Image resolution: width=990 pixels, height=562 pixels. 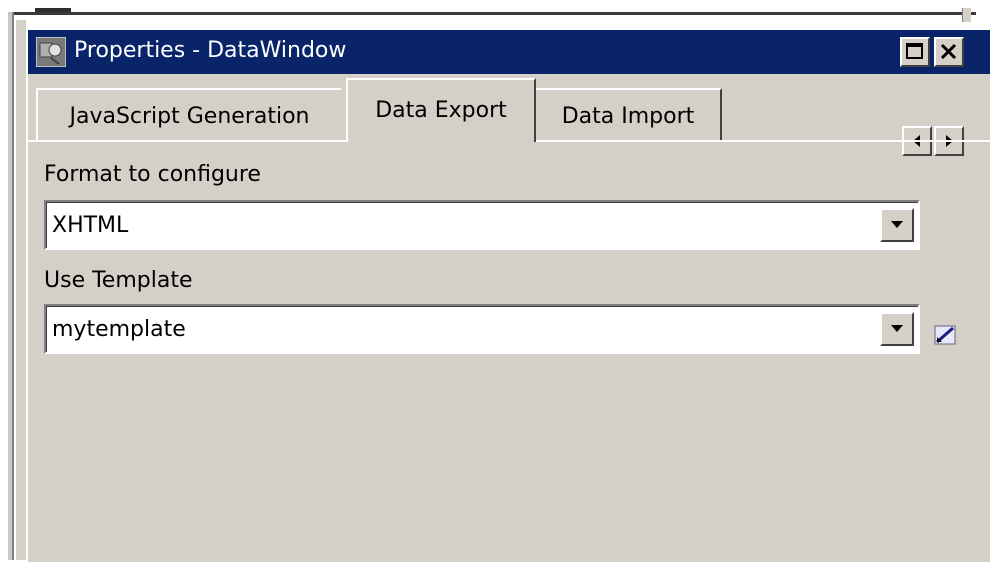 I want to click on template-label: Use Template, so click(x=118, y=280).